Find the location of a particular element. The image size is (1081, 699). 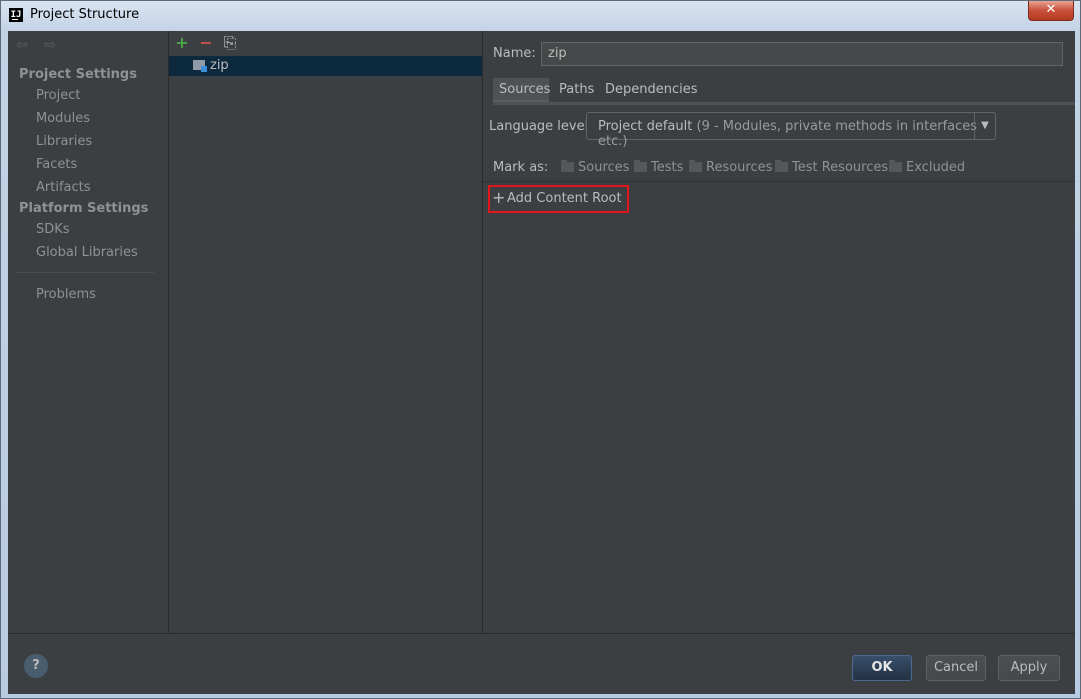

window-title: Project Structure is located at coordinates (85, 14).